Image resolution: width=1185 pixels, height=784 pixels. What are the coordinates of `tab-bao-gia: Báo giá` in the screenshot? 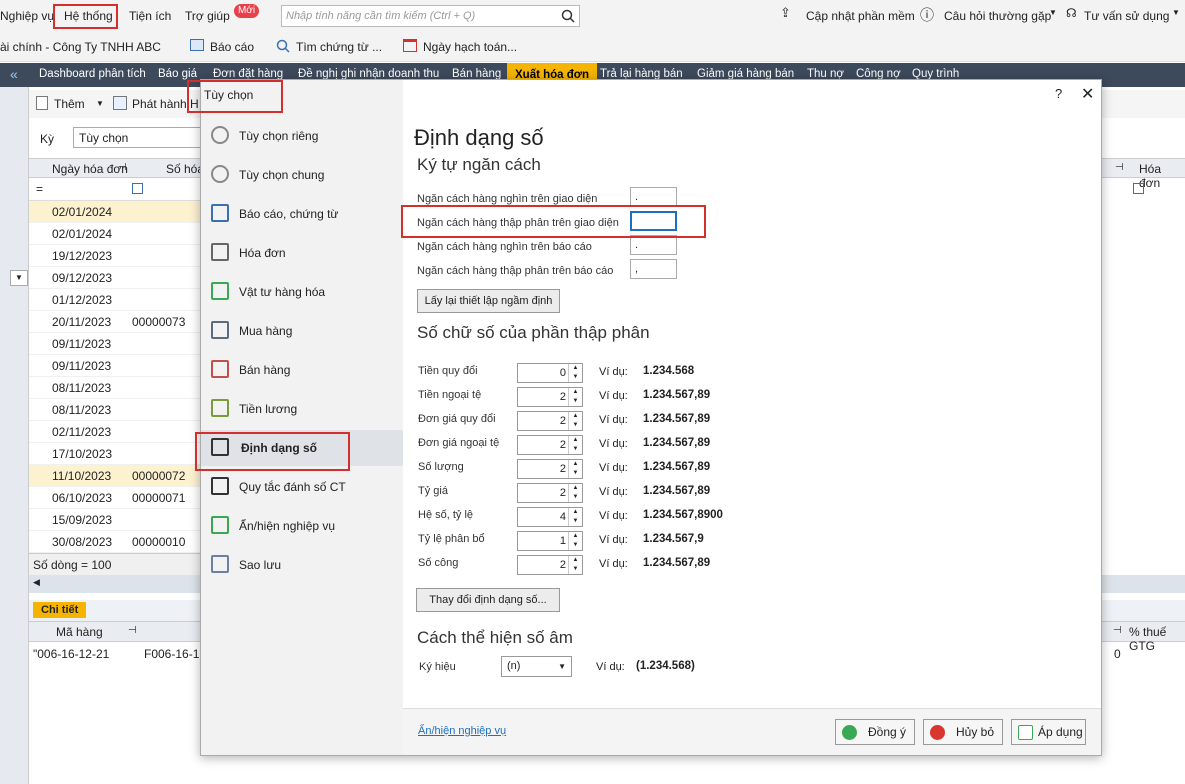 It's located at (177, 74).